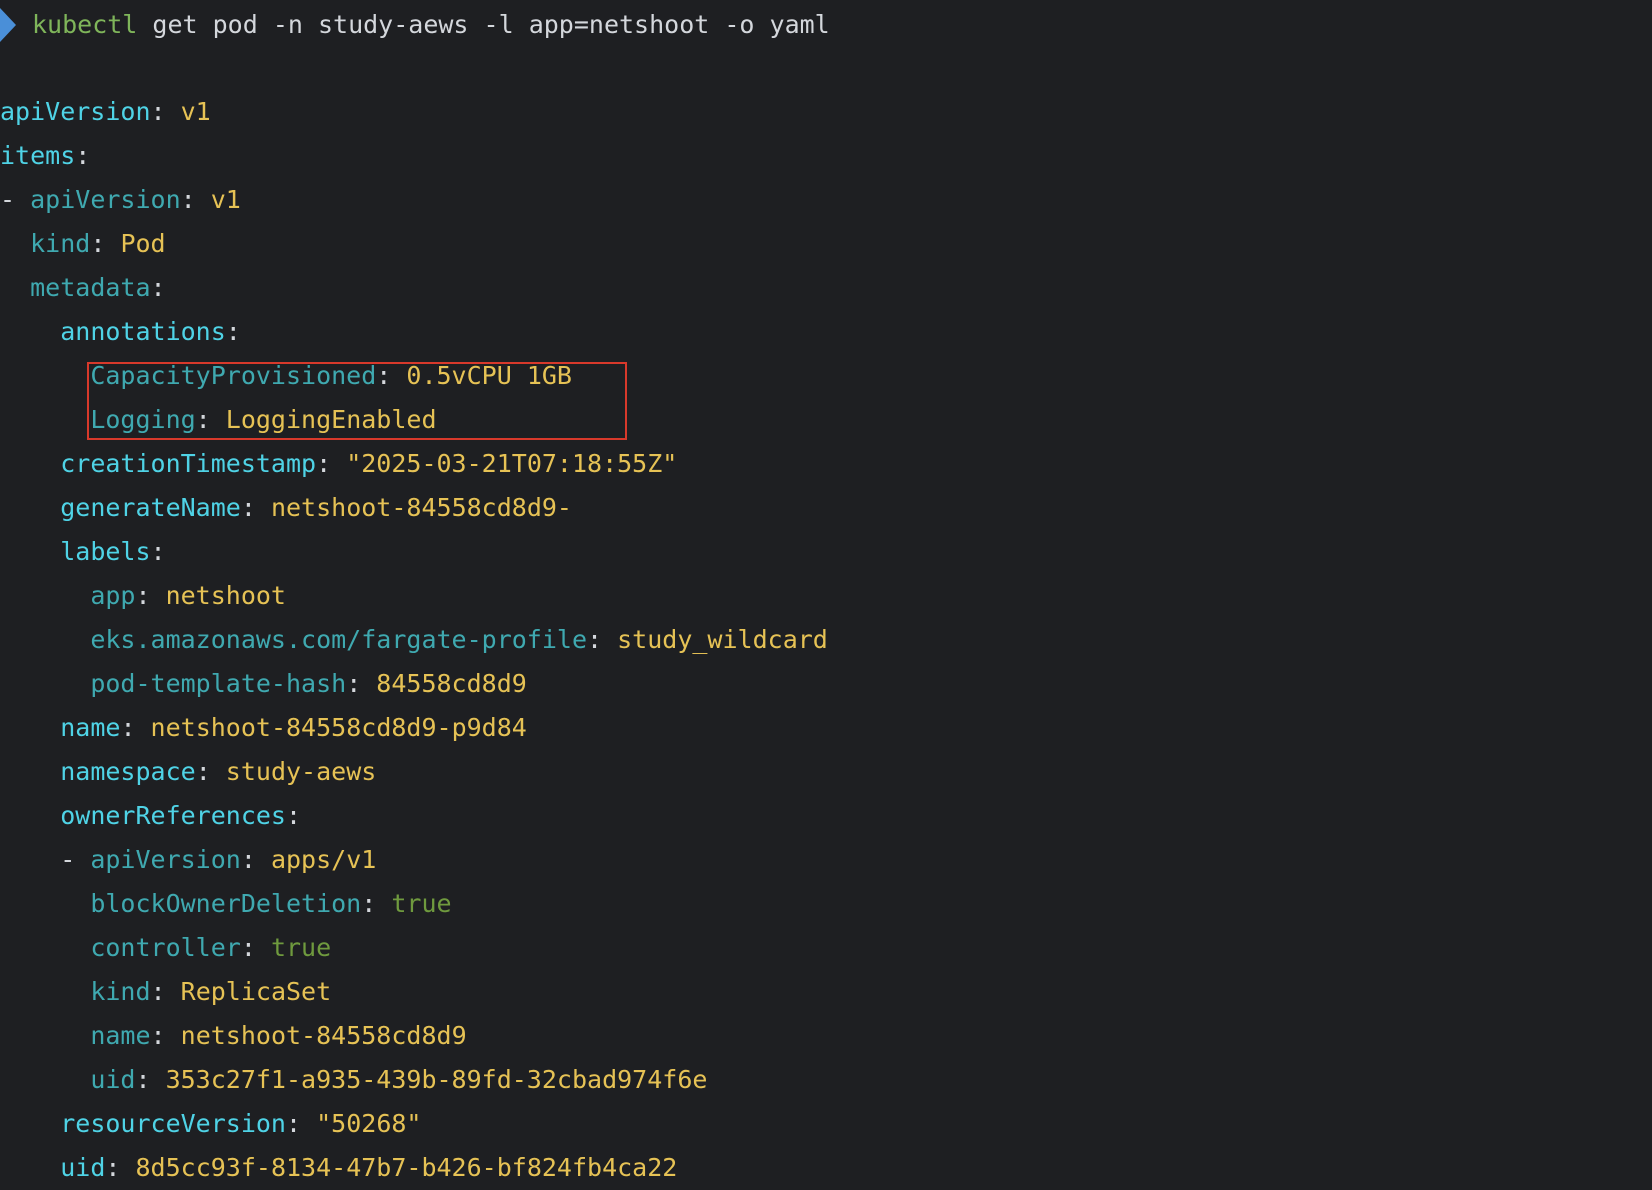 This screenshot has height=1190, width=1652. I want to click on yaml-value: LoggingEnabled, so click(331, 419).